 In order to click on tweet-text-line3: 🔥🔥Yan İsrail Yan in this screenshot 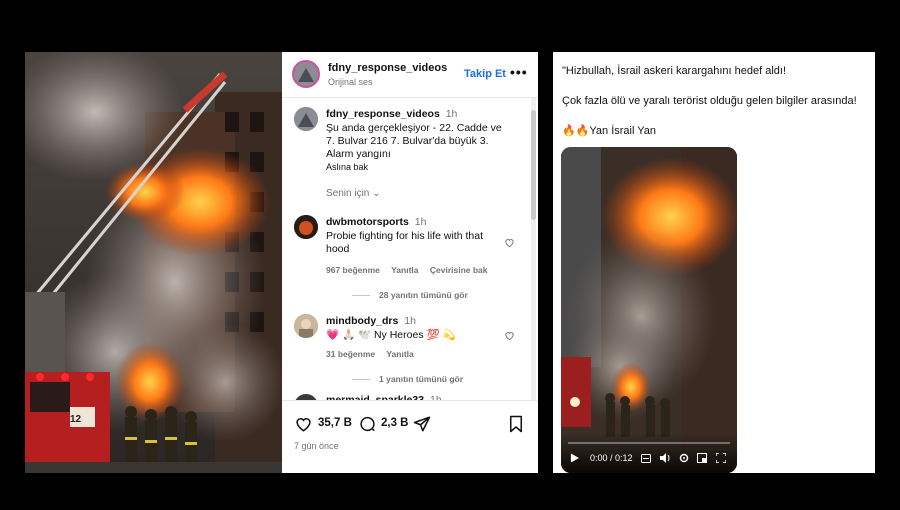, I will do `click(609, 131)`.